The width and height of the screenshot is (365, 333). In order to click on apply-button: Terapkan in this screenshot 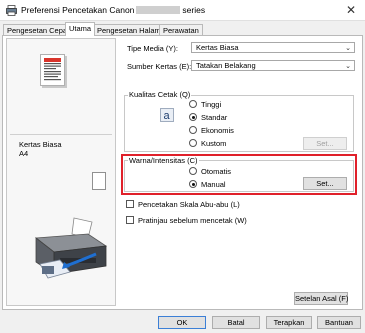, I will do `click(289, 322)`.